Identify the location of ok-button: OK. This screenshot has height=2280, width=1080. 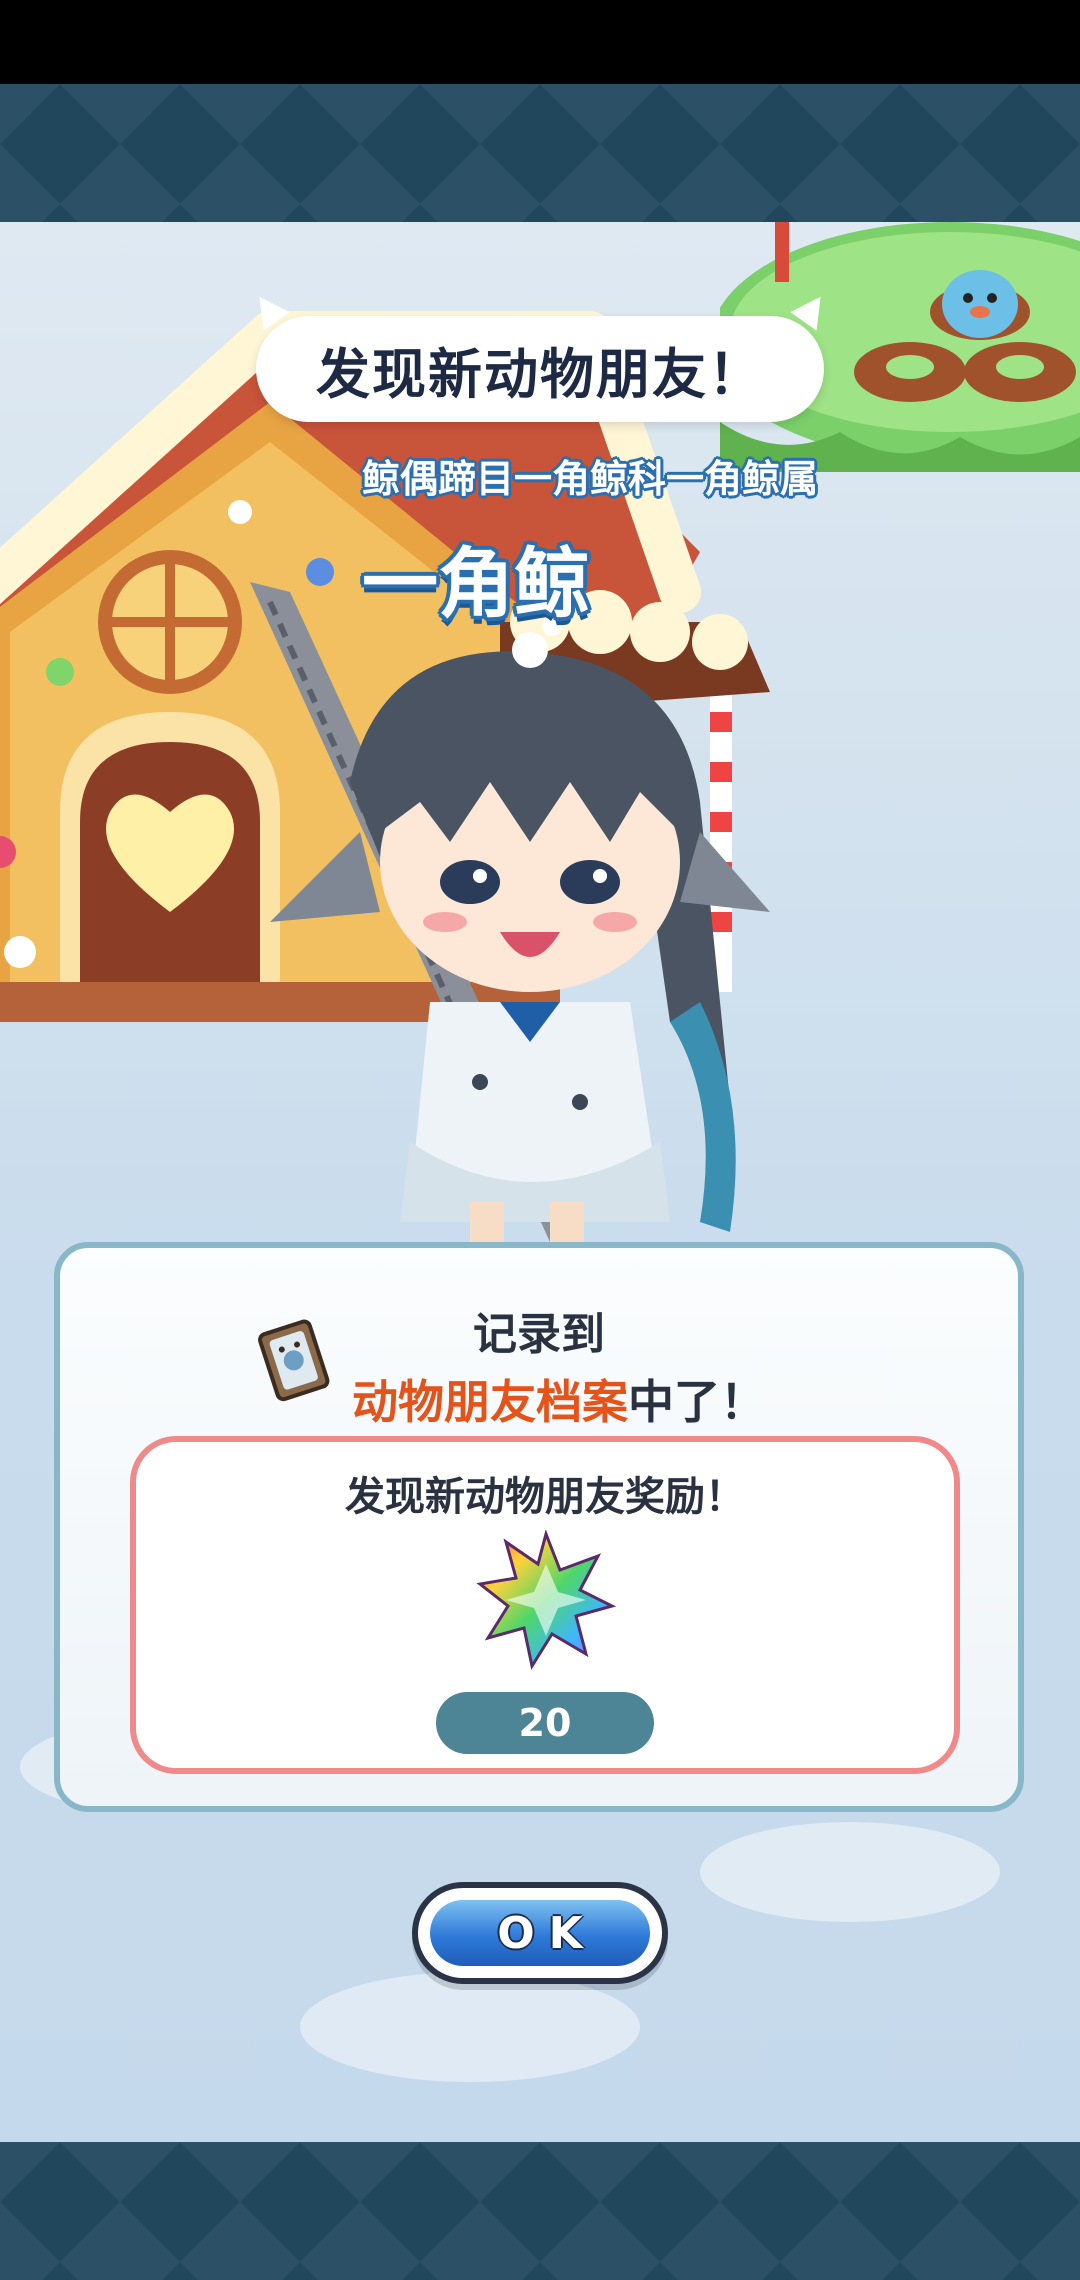
(540, 1933).